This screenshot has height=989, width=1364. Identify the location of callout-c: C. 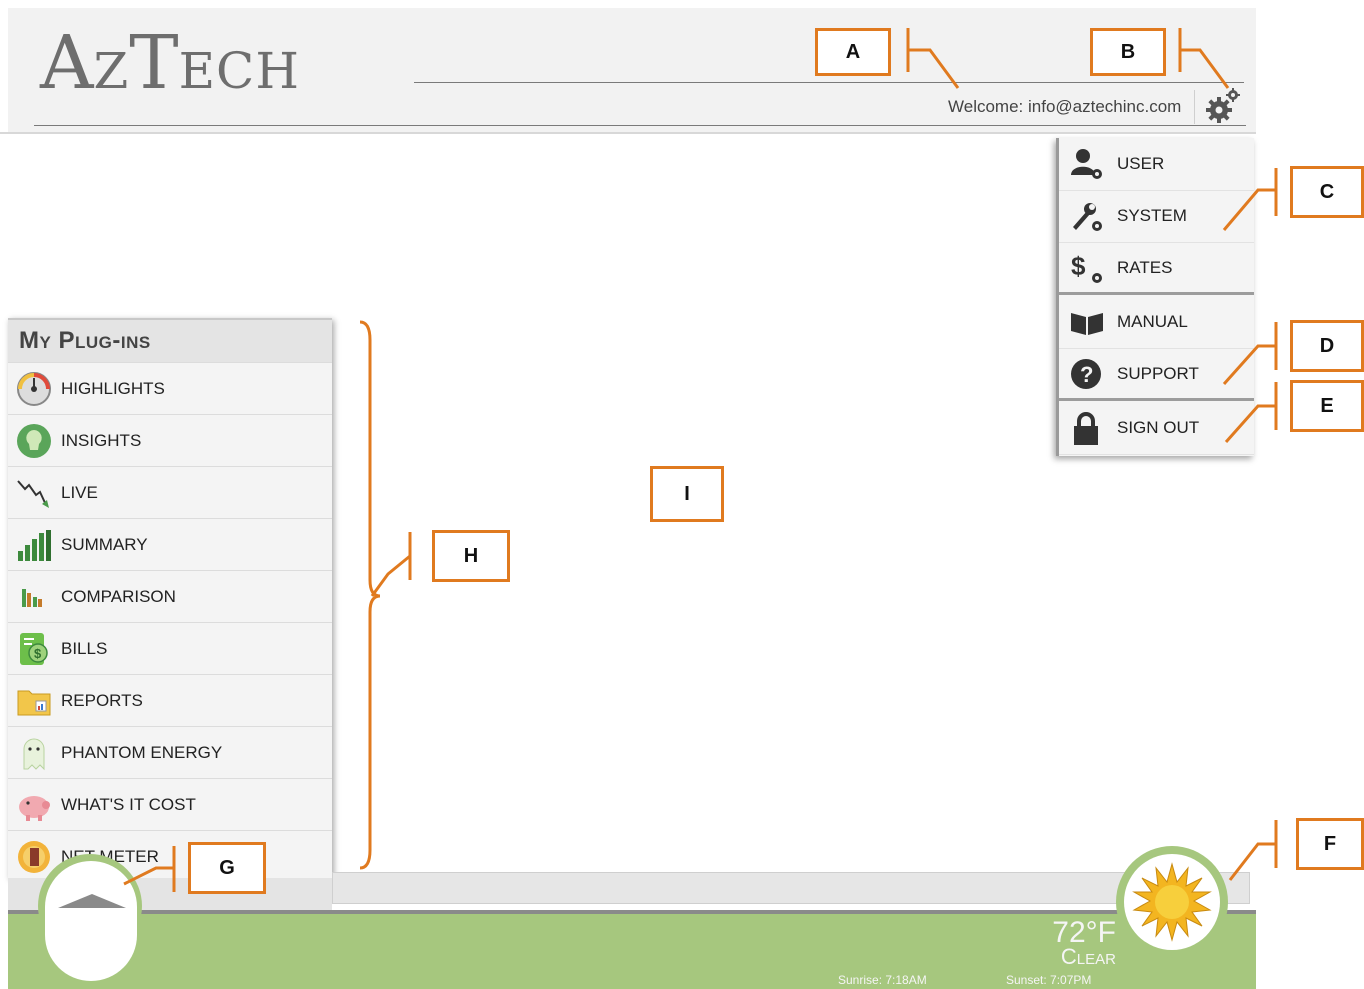
(1327, 192).